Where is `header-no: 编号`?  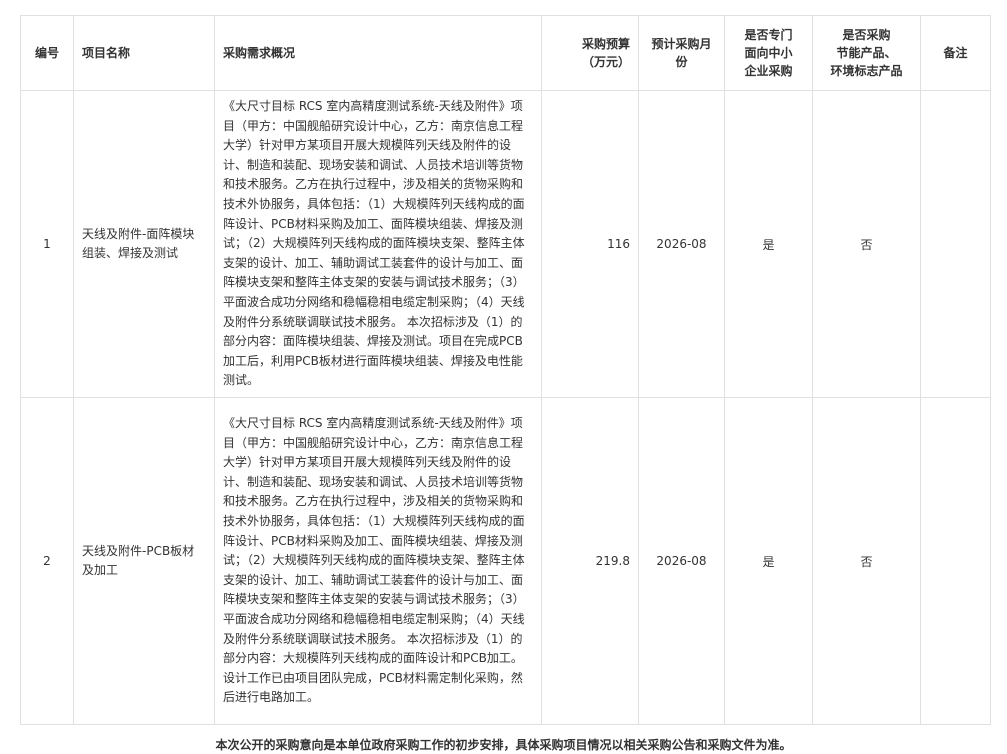
header-no: 编号 is located at coordinates (47, 53).